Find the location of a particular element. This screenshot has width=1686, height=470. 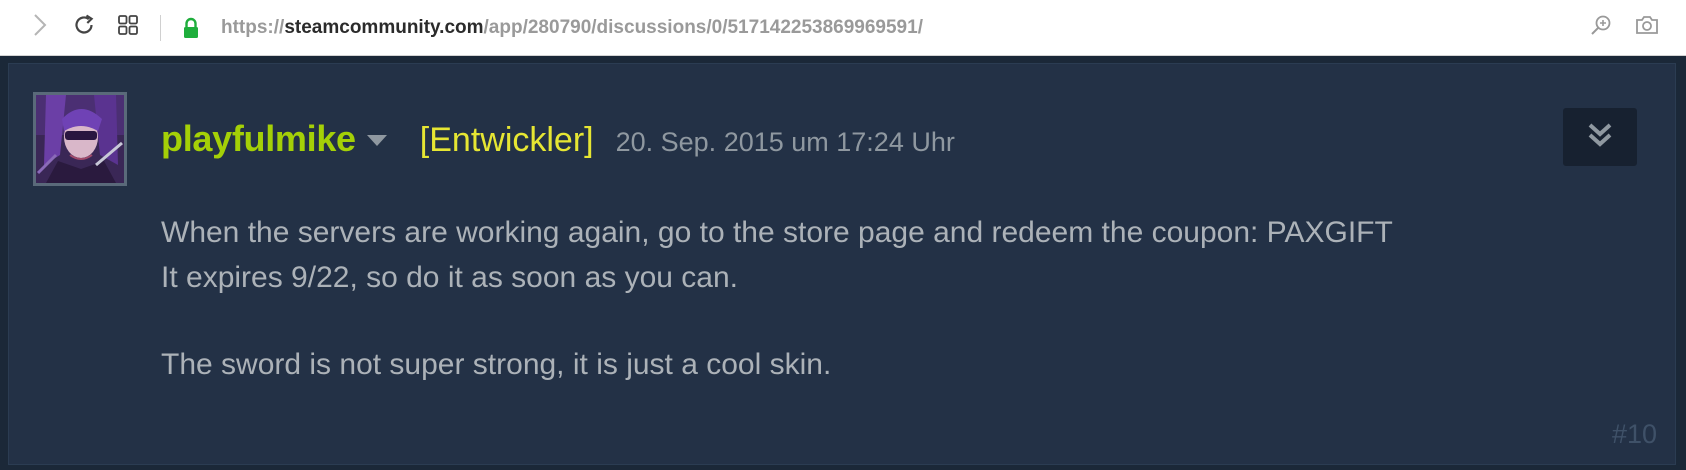

screenshot-button is located at coordinates (1647, 28).